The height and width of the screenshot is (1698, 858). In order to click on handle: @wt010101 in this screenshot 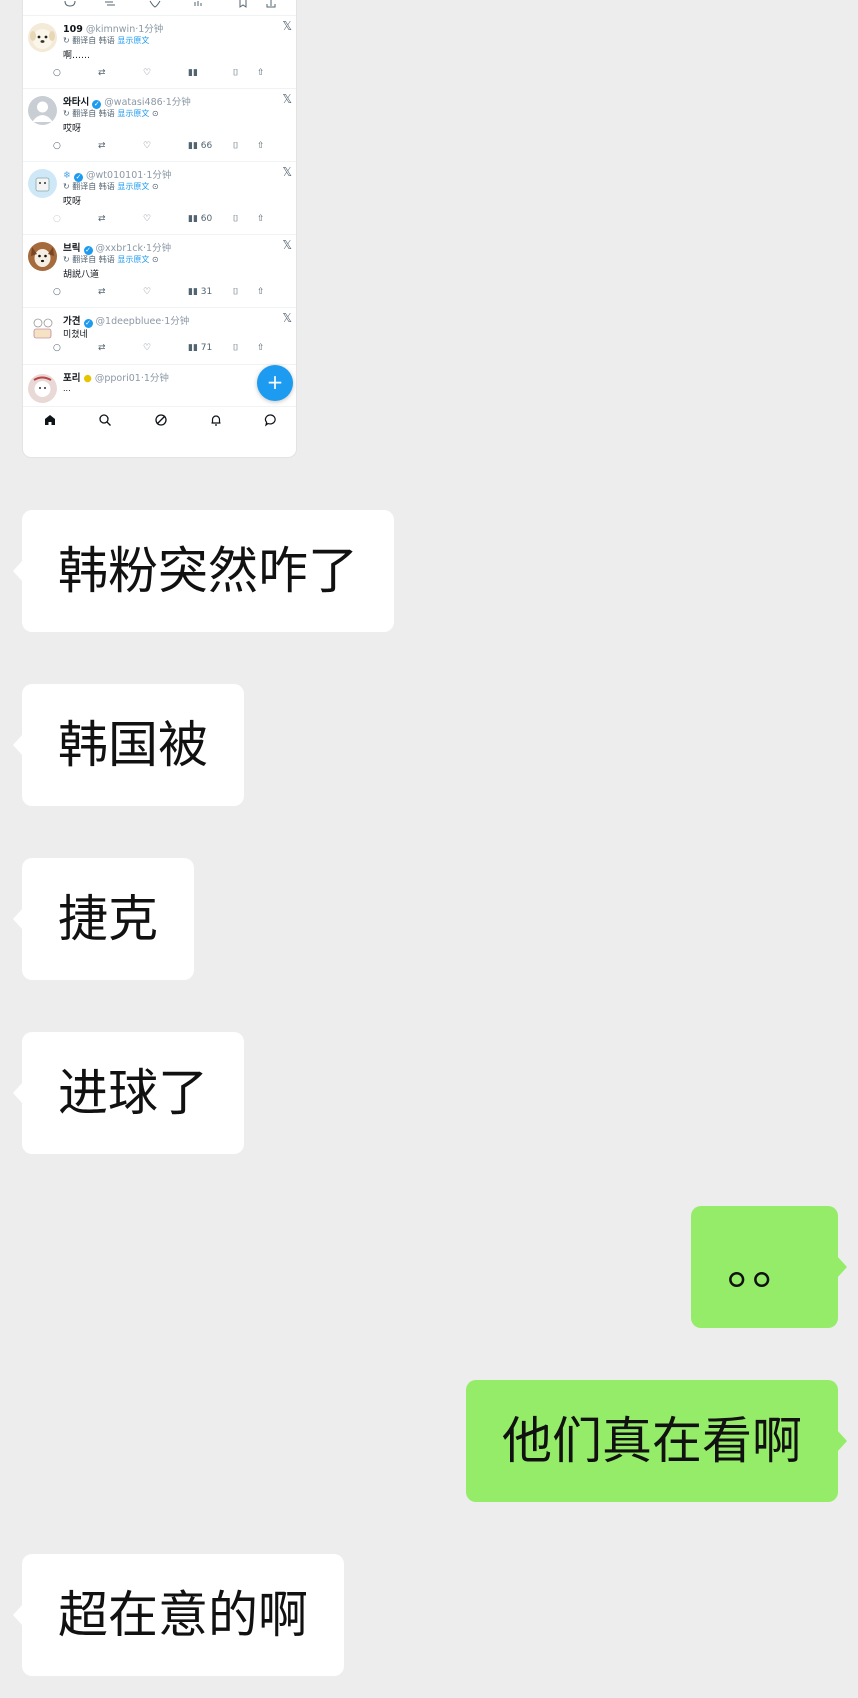, I will do `click(114, 175)`.